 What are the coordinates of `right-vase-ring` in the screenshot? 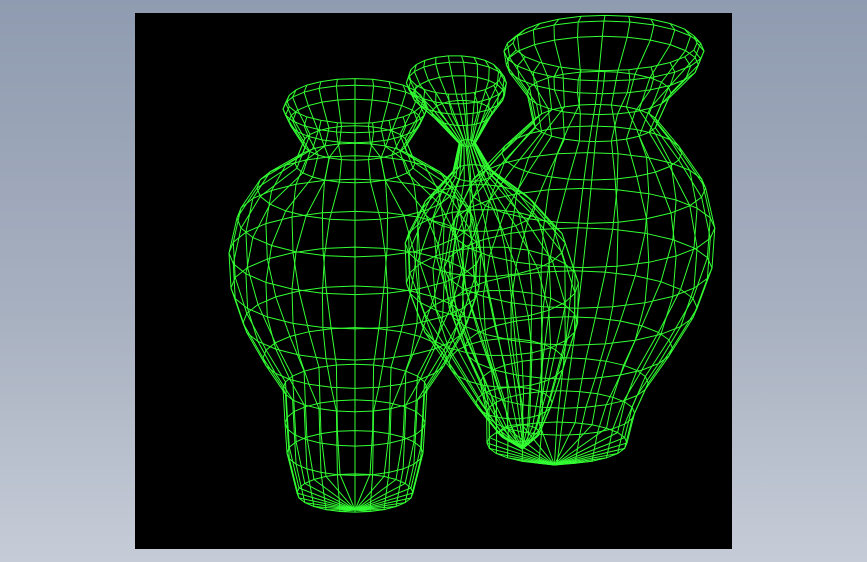 It's located at (568, 348).